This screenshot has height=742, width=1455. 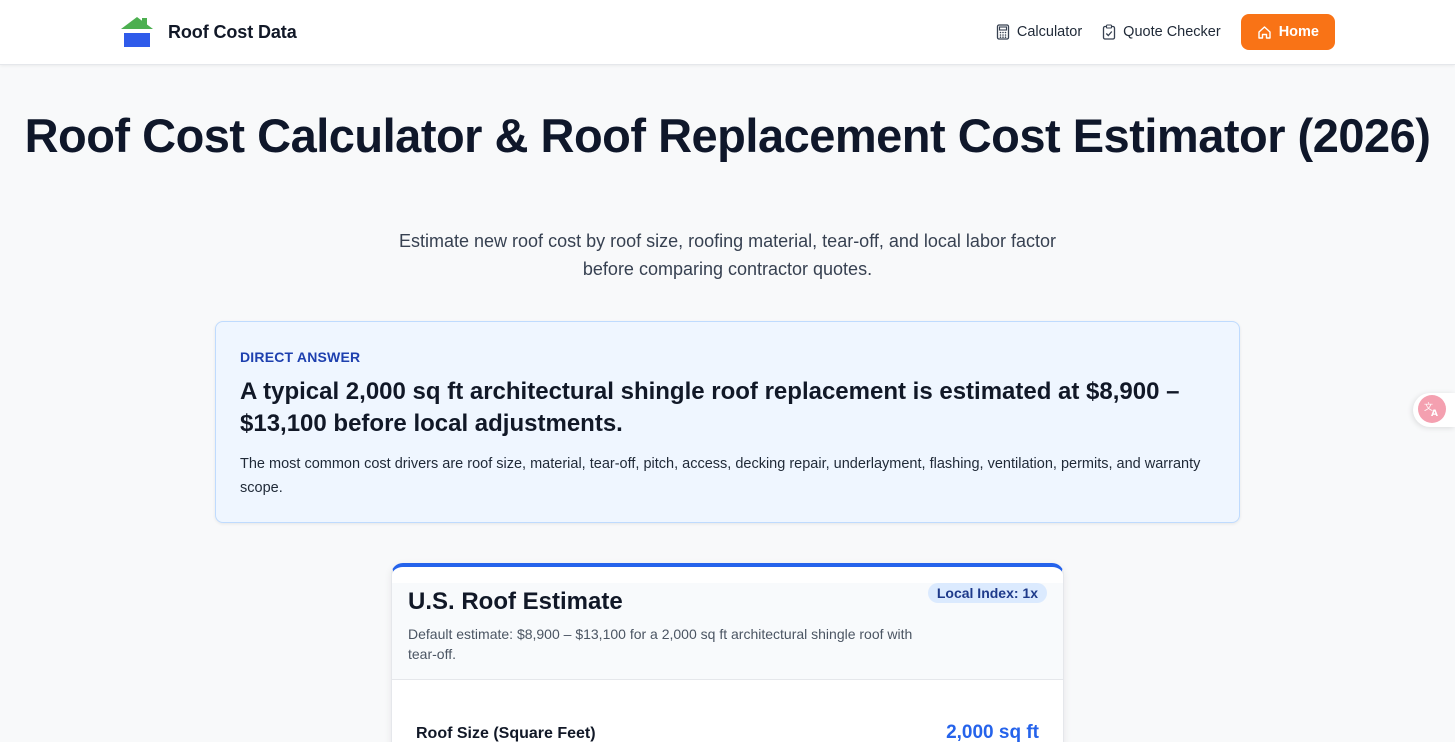 What do you see at coordinates (1264, 32) in the screenshot?
I see `home-icon` at bounding box center [1264, 32].